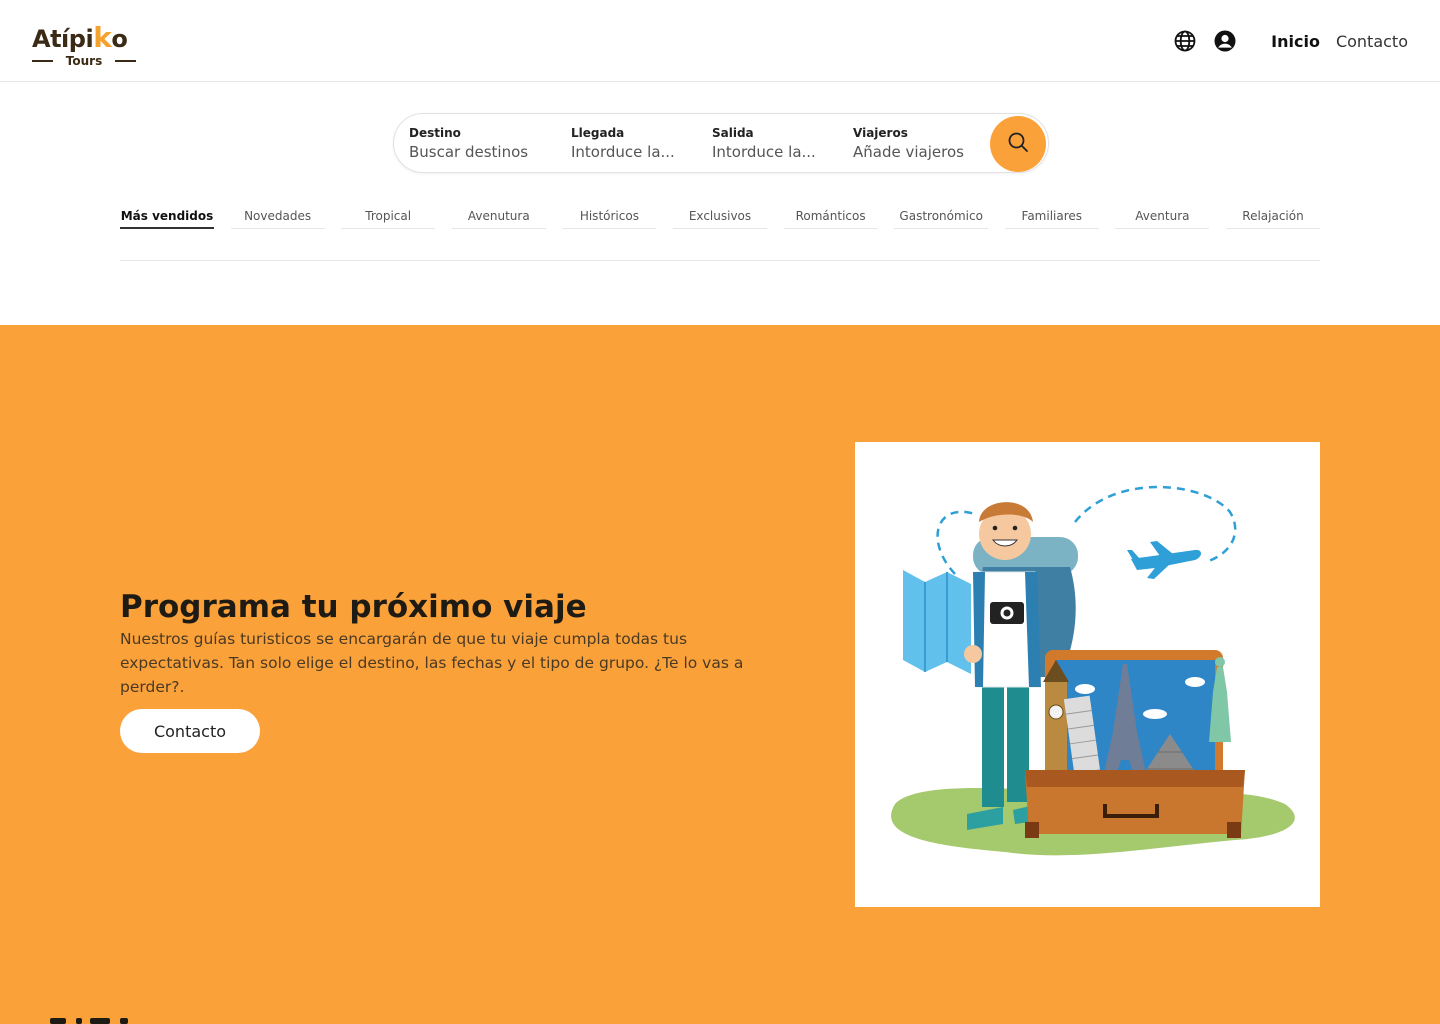 The width and height of the screenshot is (1440, 1024). I want to click on search-icon, so click(1018, 144).